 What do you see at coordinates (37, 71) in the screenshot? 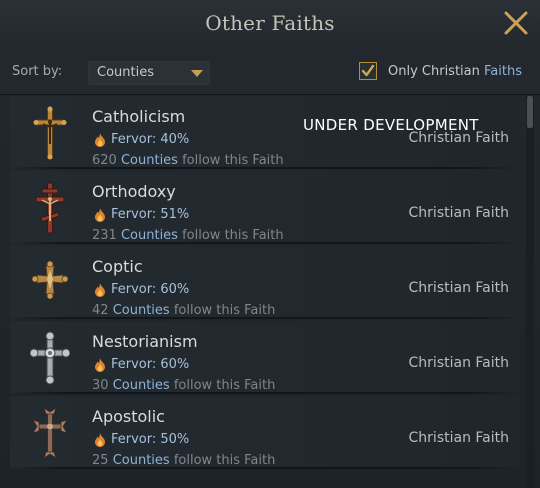
I see `sort-label: Sort by:` at bounding box center [37, 71].